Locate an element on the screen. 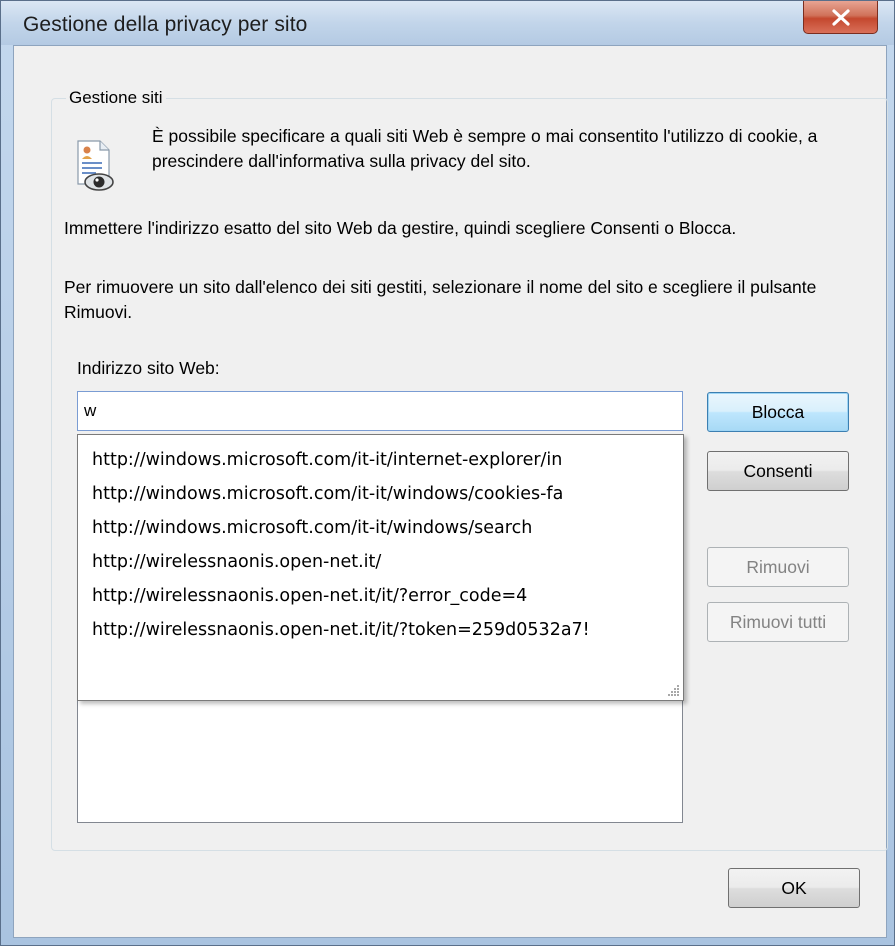 The image size is (895, 946). block-button: Blocca is located at coordinates (778, 412).